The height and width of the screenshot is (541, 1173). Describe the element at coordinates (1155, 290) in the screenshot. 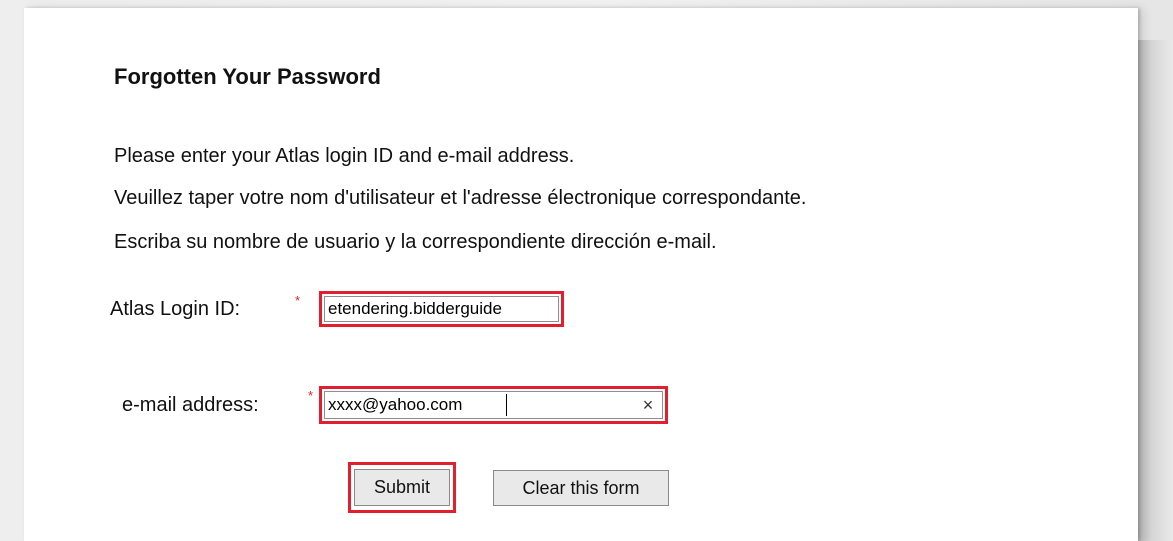

I see `window-shadow` at that location.